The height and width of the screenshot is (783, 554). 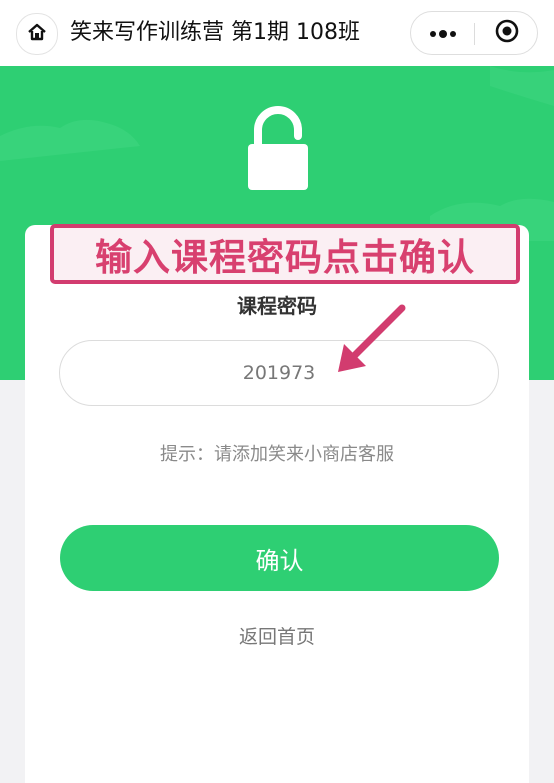 I want to click on home-icon, so click(x=37, y=34).